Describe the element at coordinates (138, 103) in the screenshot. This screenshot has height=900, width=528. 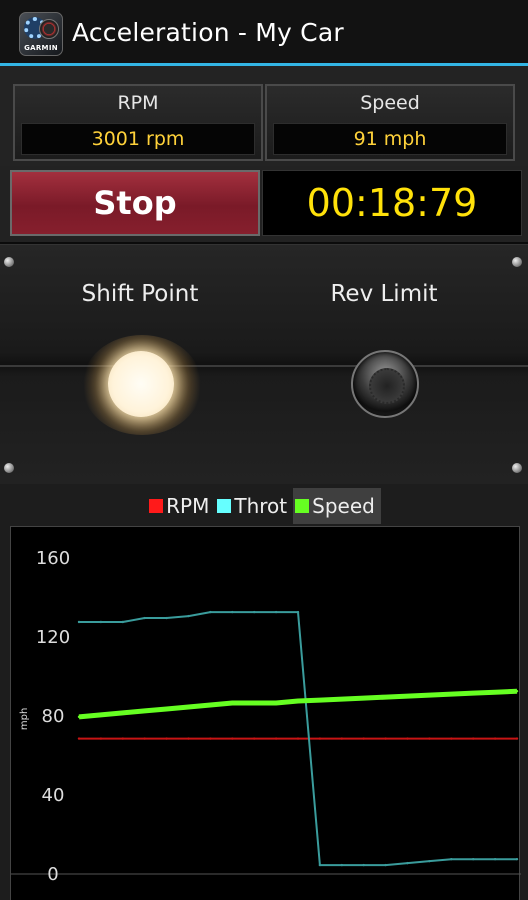
I see `rpm-label: RPM` at that location.